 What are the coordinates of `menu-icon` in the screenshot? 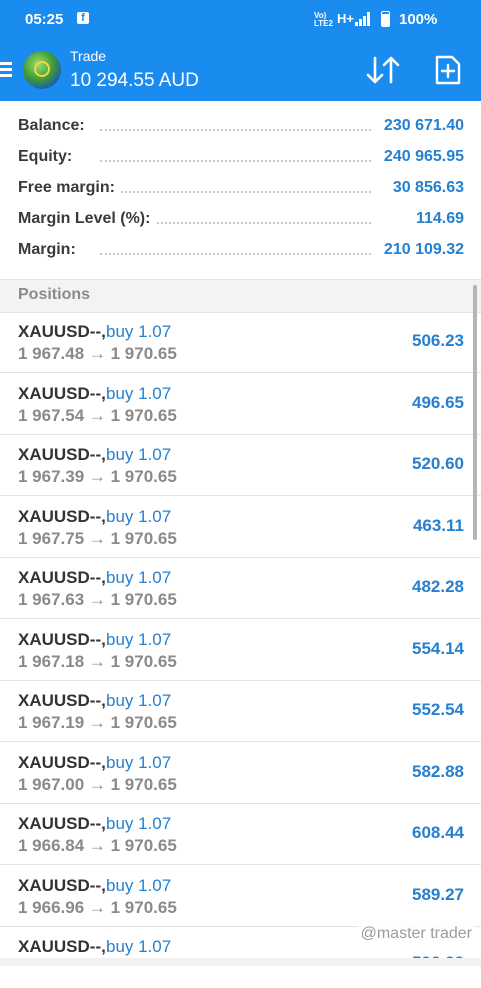 It's located at (7, 70).